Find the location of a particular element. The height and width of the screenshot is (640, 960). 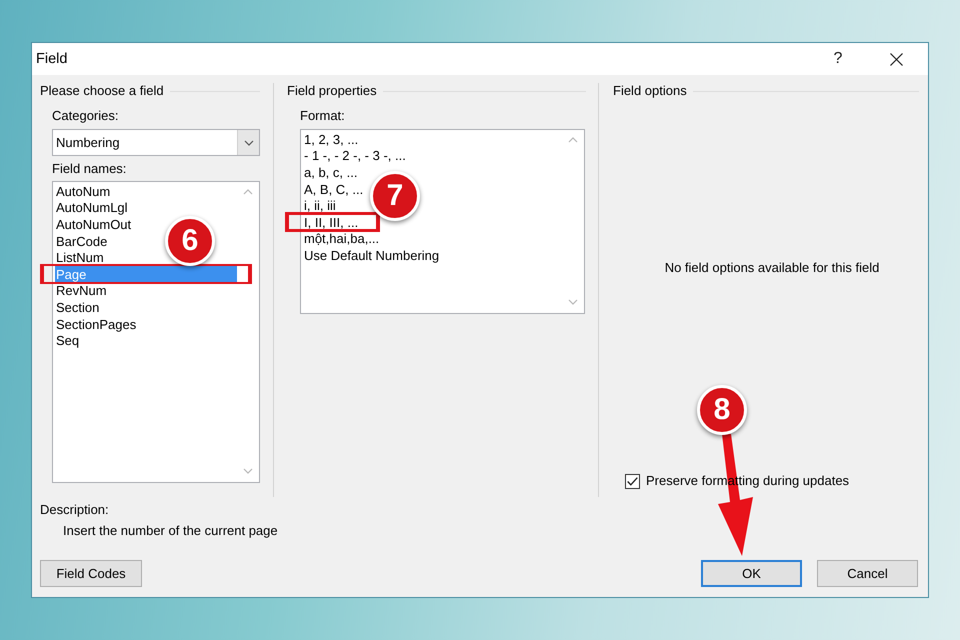

field-label: Format: is located at coordinates (322, 116).